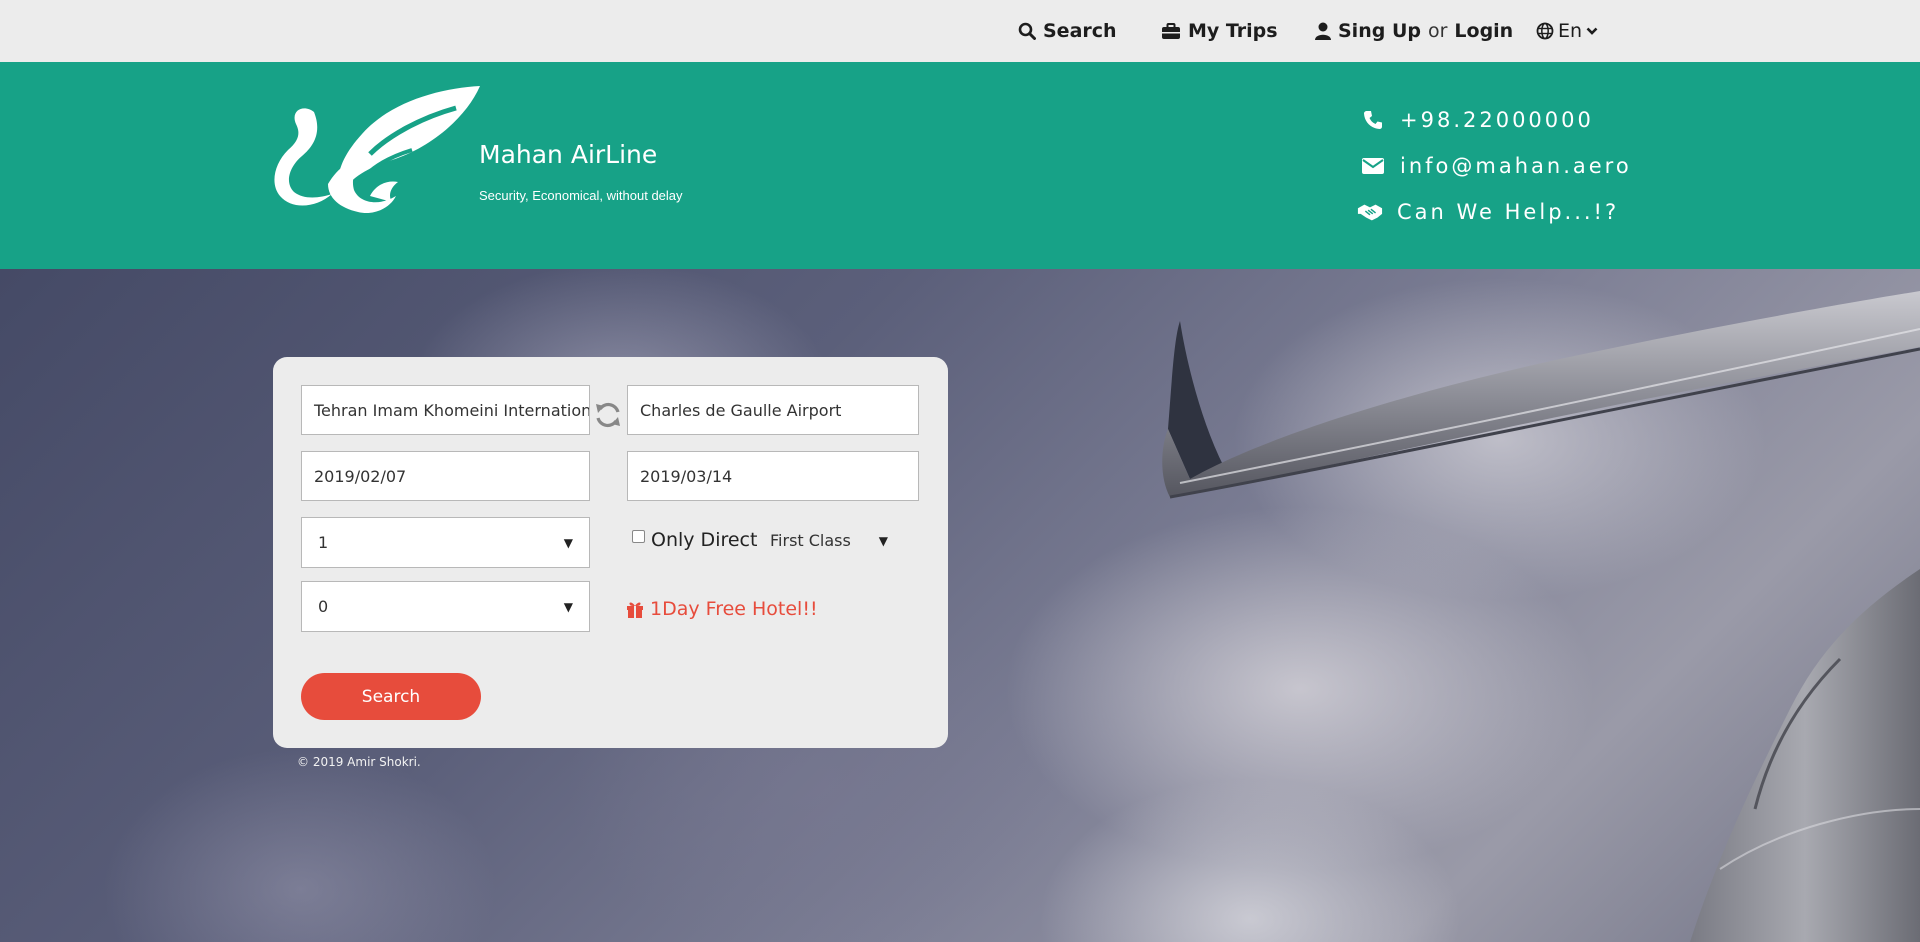 This screenshot has width=1920, height=942. Describe the element at coordinates (323, 542) in the screenshot. I see `adults-value: 1` at that location.